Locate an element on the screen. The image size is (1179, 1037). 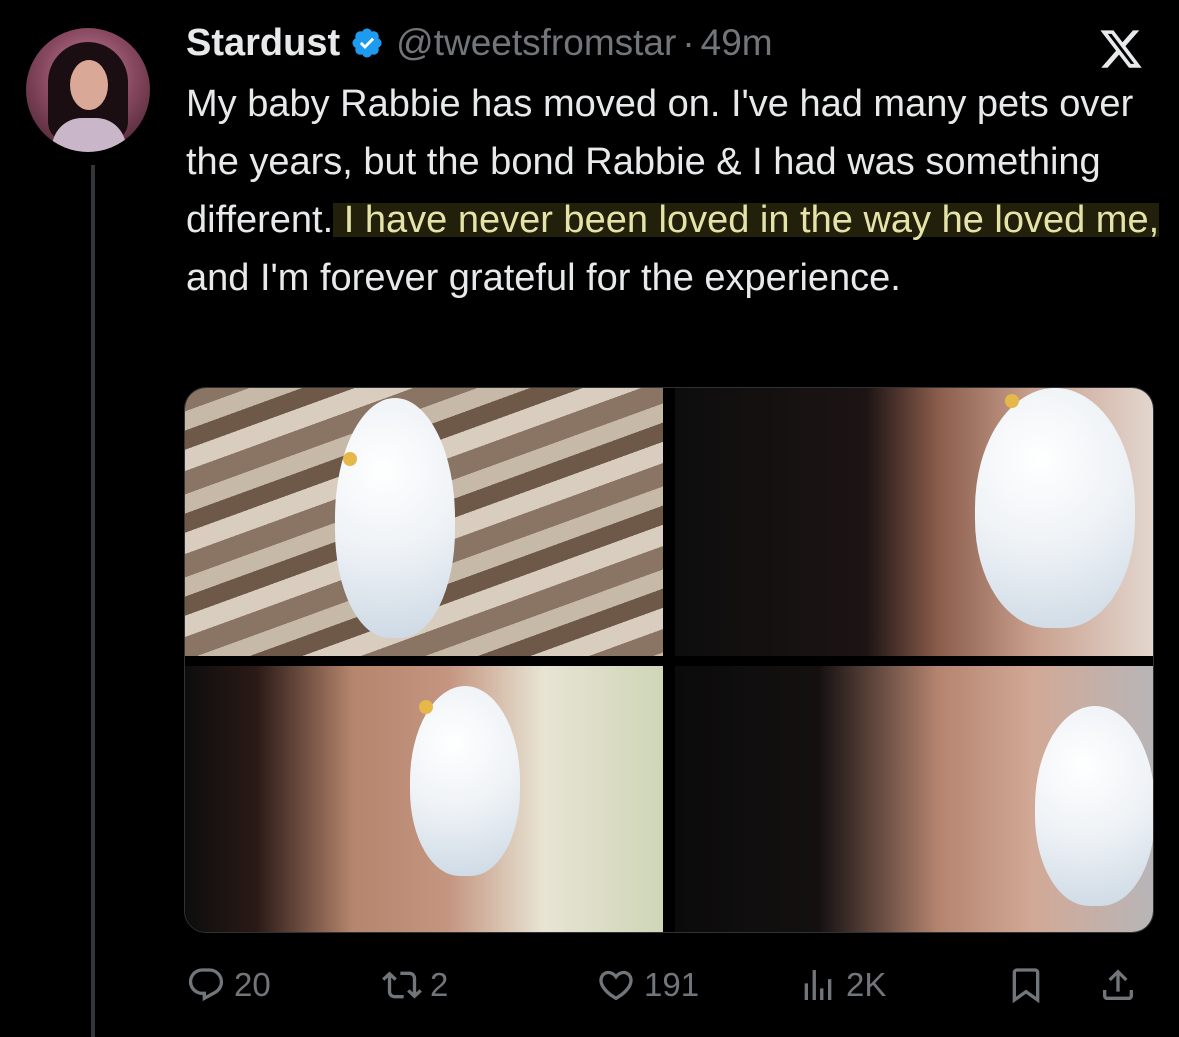
like-count: 191 is located at coordinates (672, 984).